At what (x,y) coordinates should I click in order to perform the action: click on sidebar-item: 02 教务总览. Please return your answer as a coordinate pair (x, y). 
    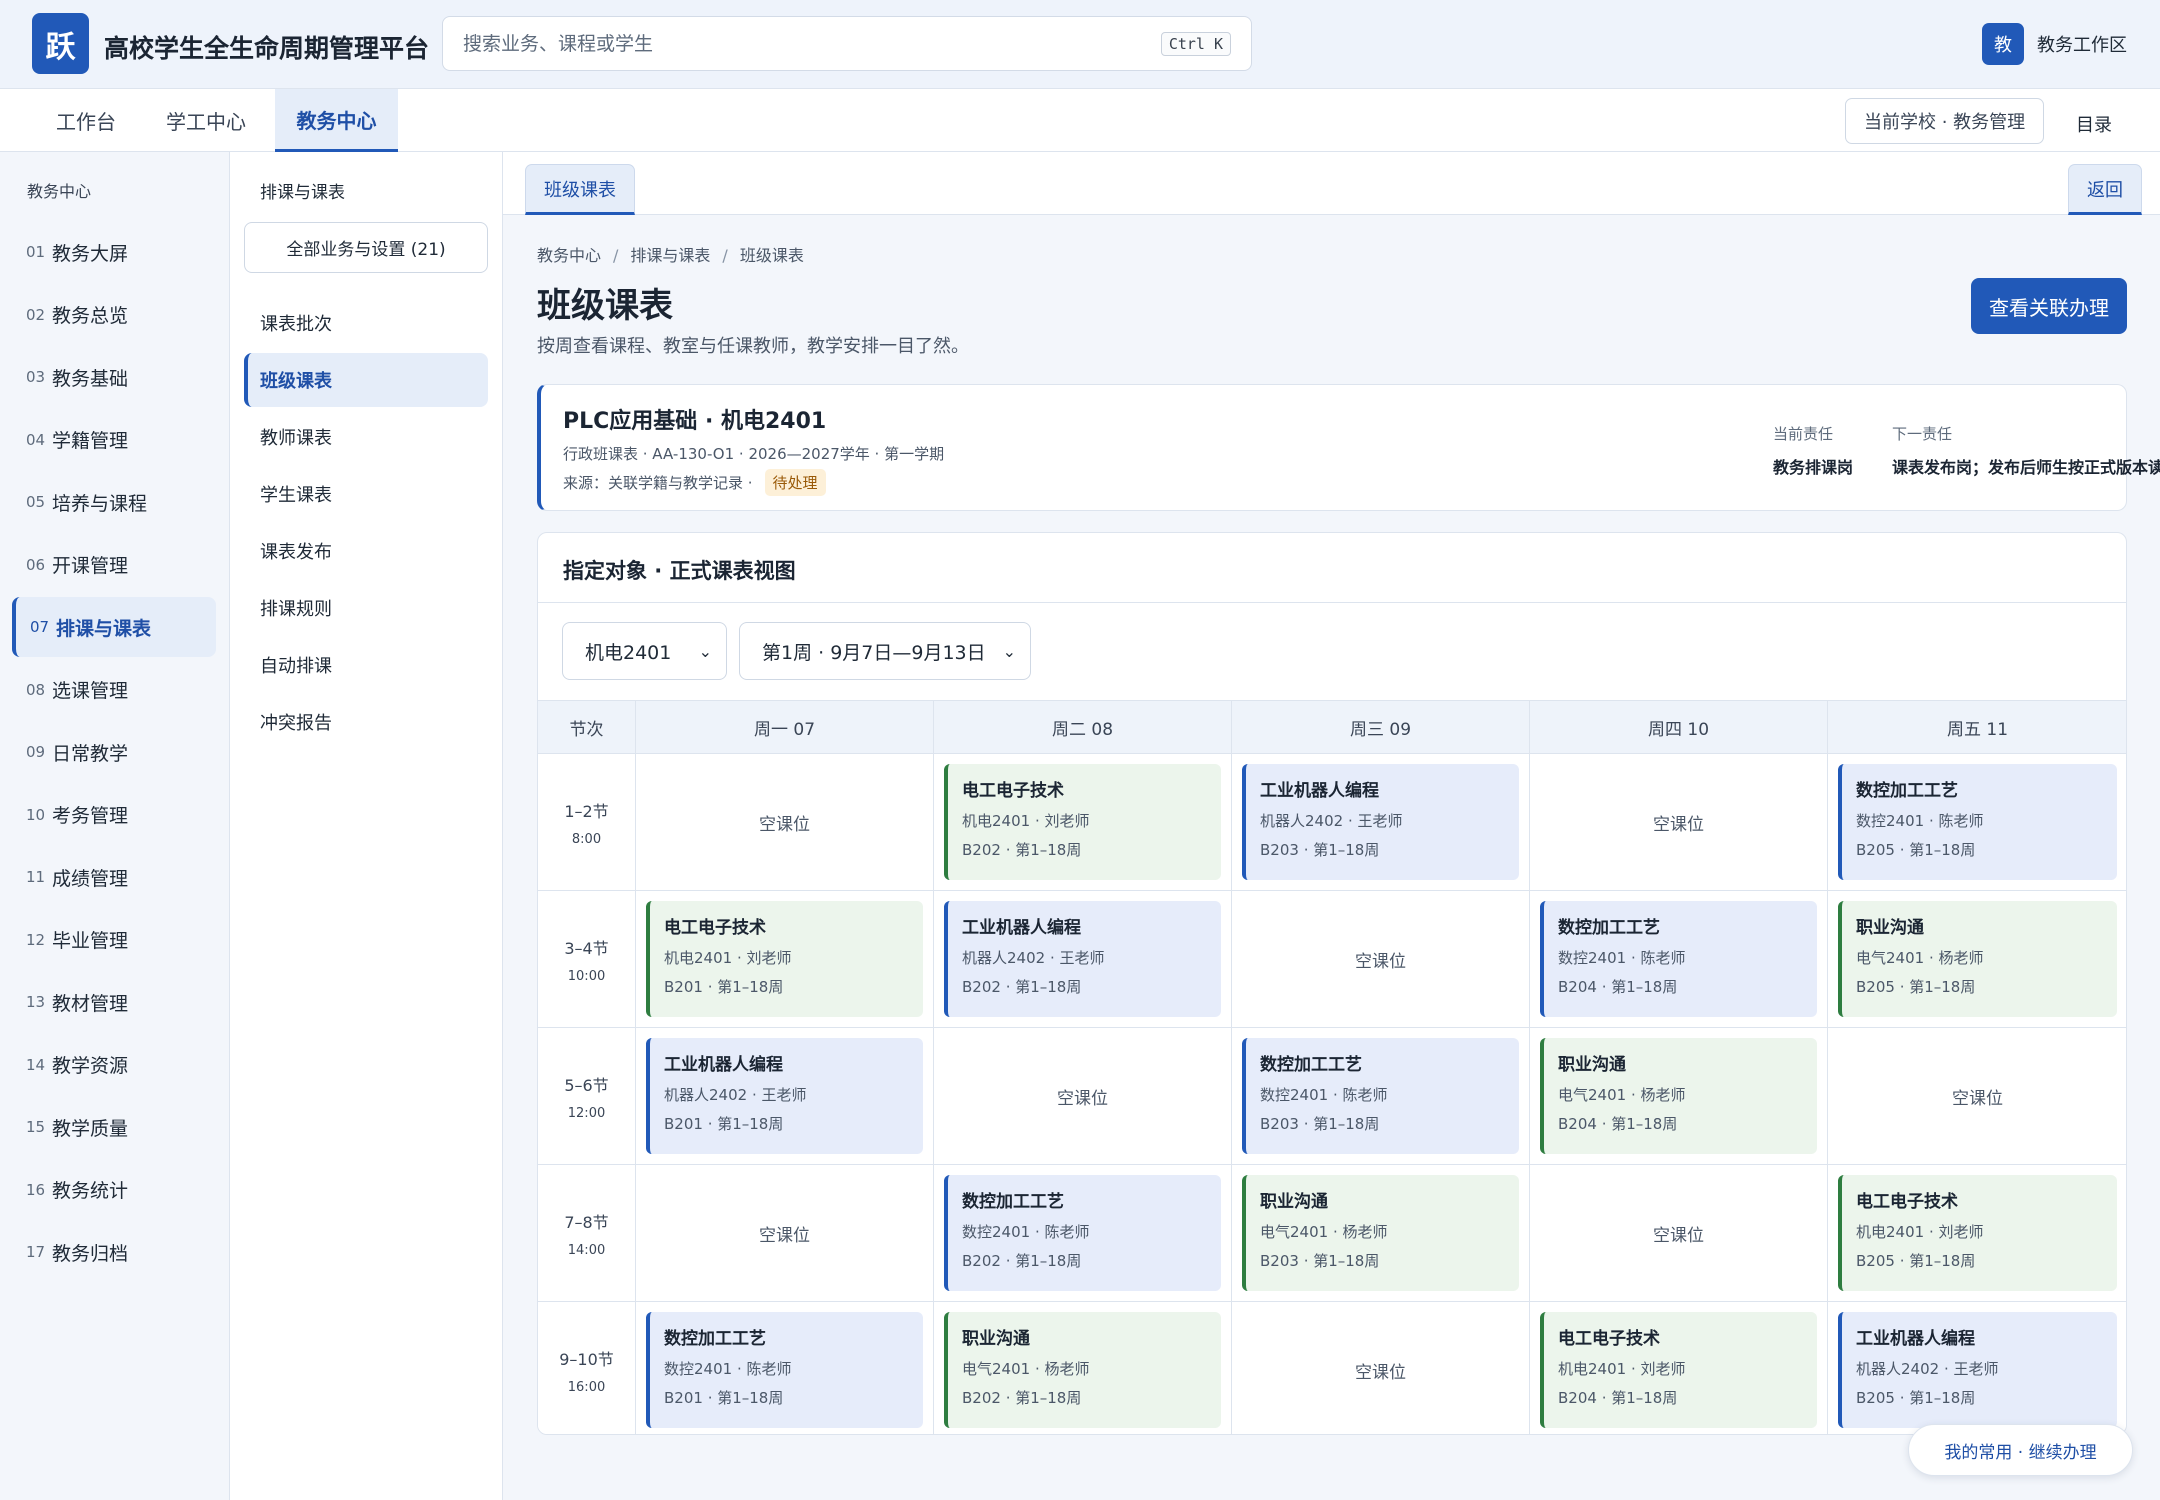
    Looking at the image, I should click on (114, 315).